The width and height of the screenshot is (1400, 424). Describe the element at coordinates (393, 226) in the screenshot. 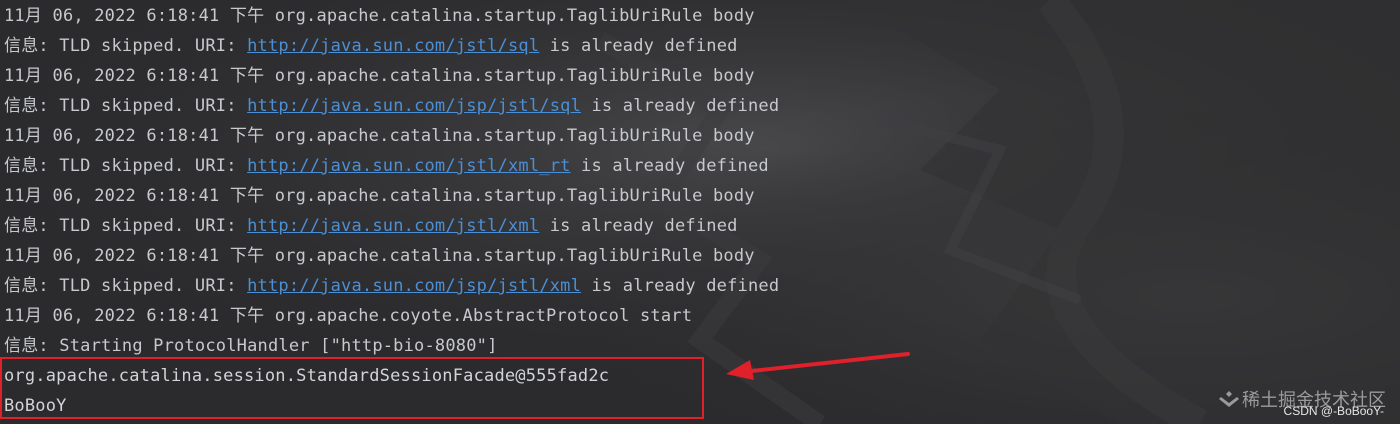

I see `log-url-link: http://java.sun.com/jstl/xml` at that location.